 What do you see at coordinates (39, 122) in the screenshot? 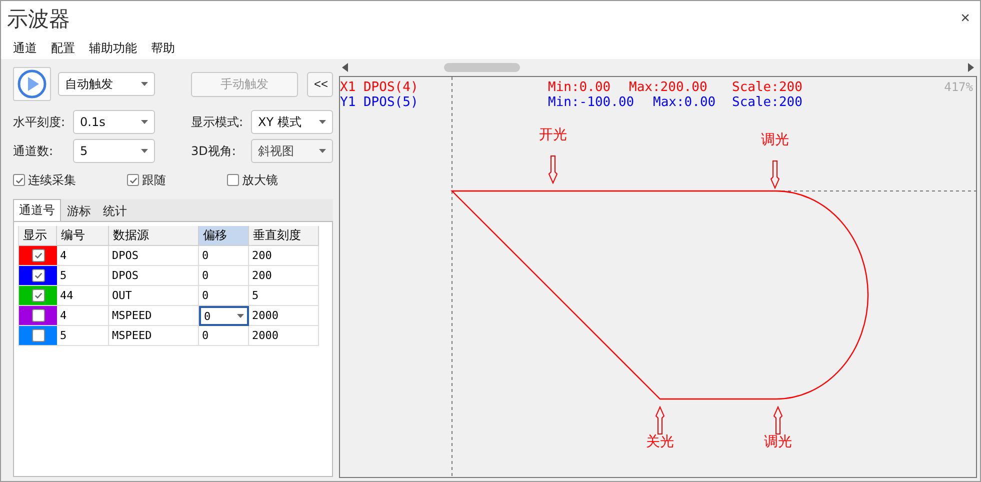
I see `field-label: 水平刻度:` at bounding box center [39, 122].